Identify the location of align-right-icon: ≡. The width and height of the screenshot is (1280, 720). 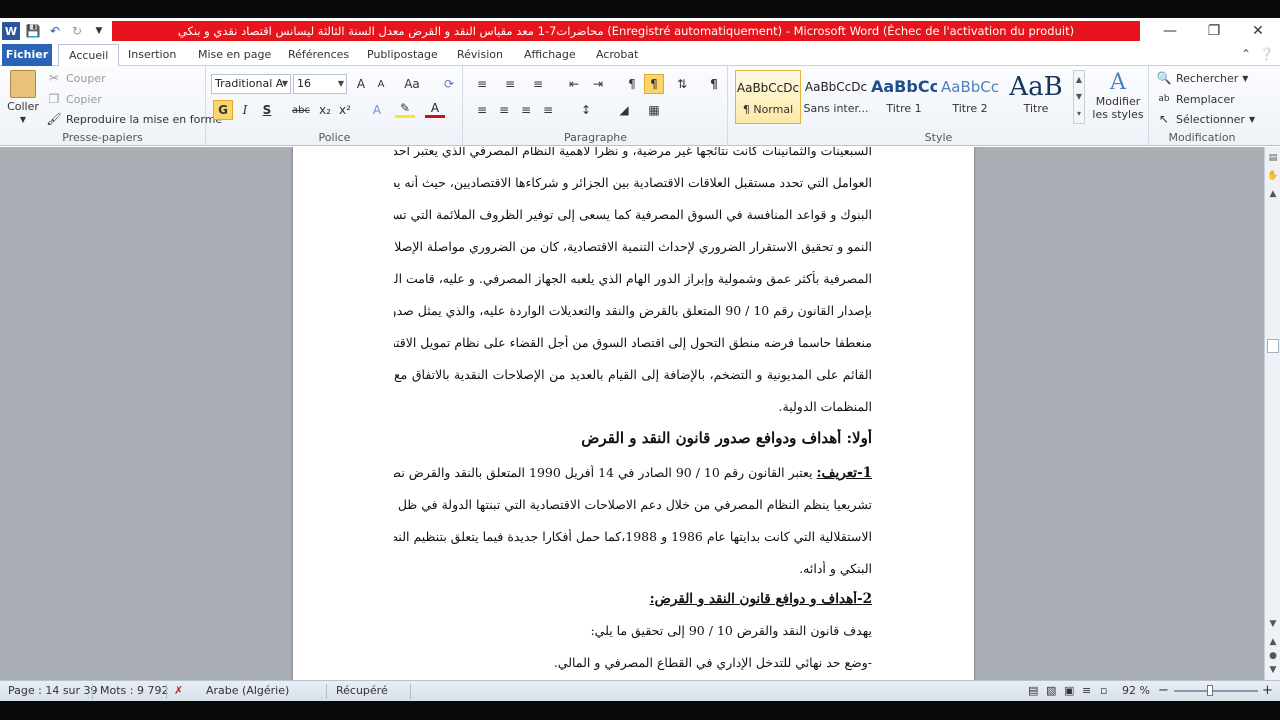
(526, 110).